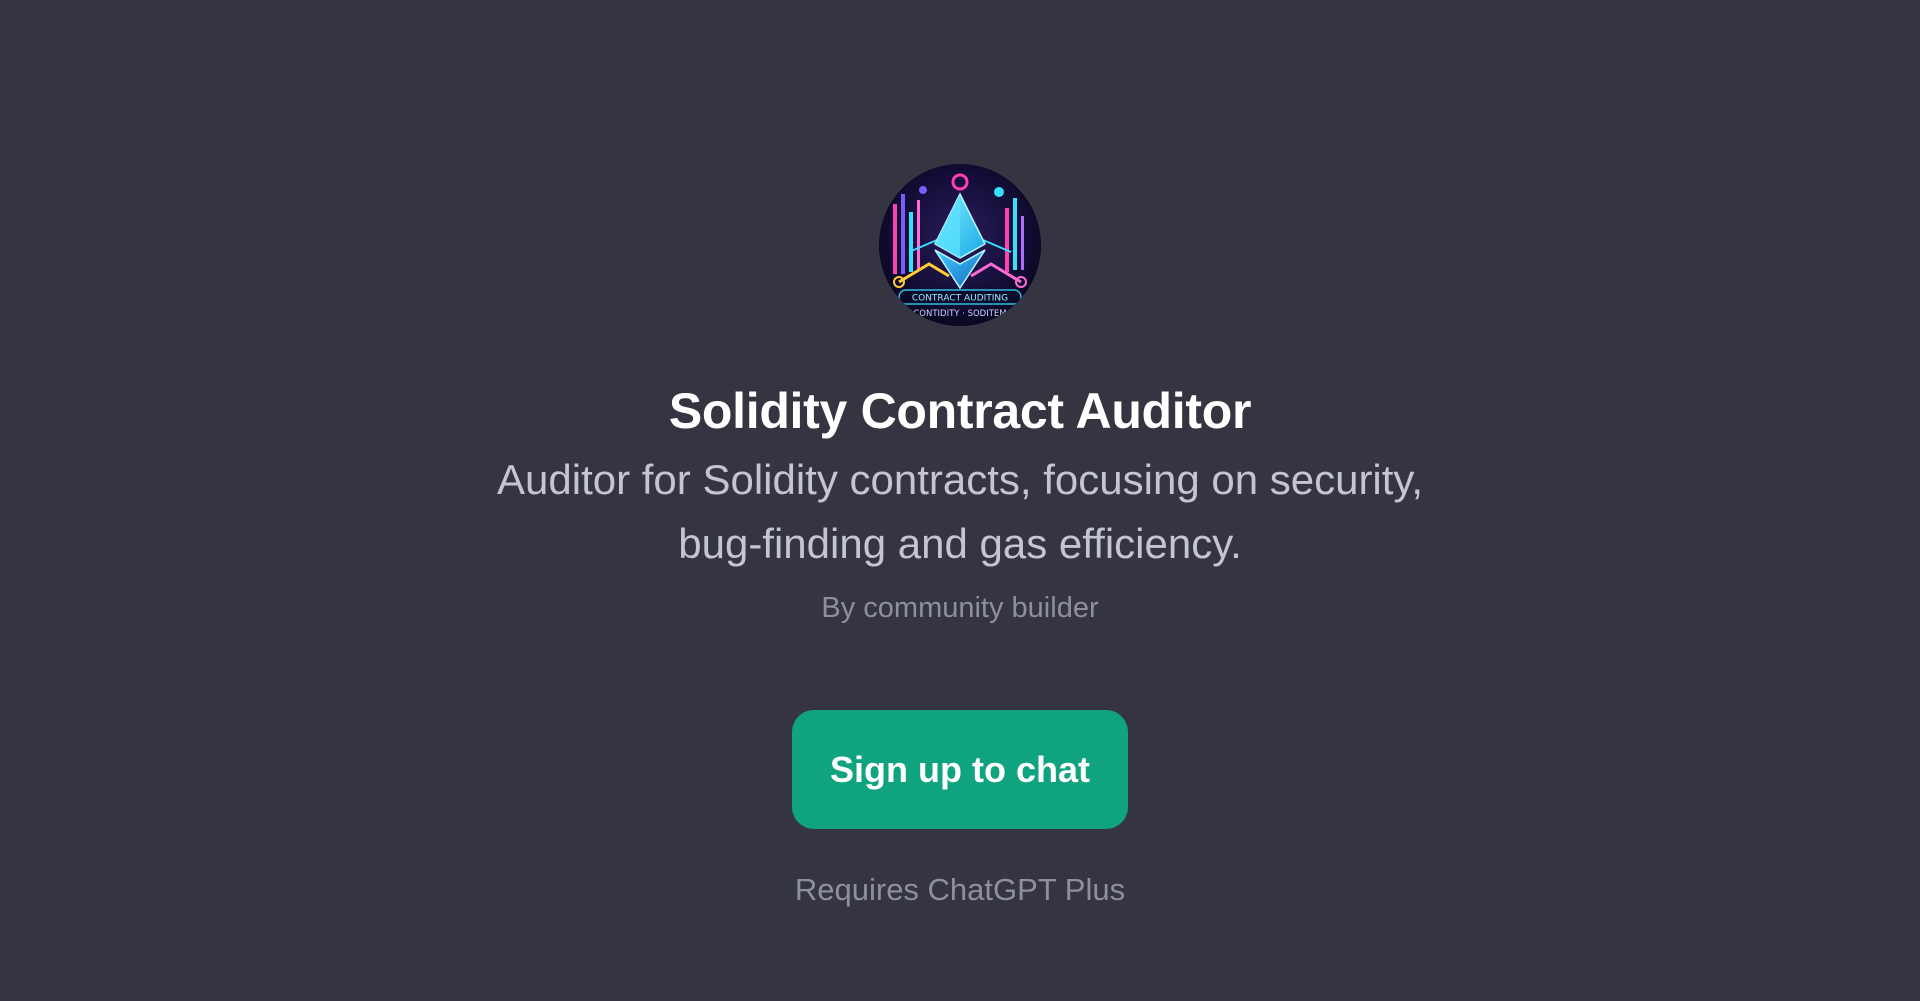 Image resolution: width=1920 pixels, height=1001 pixels. What do you see at coordinates (960, 608) in the screenshot?
I see `gpt-byline: By community builder` at bounding box center [960, 608].